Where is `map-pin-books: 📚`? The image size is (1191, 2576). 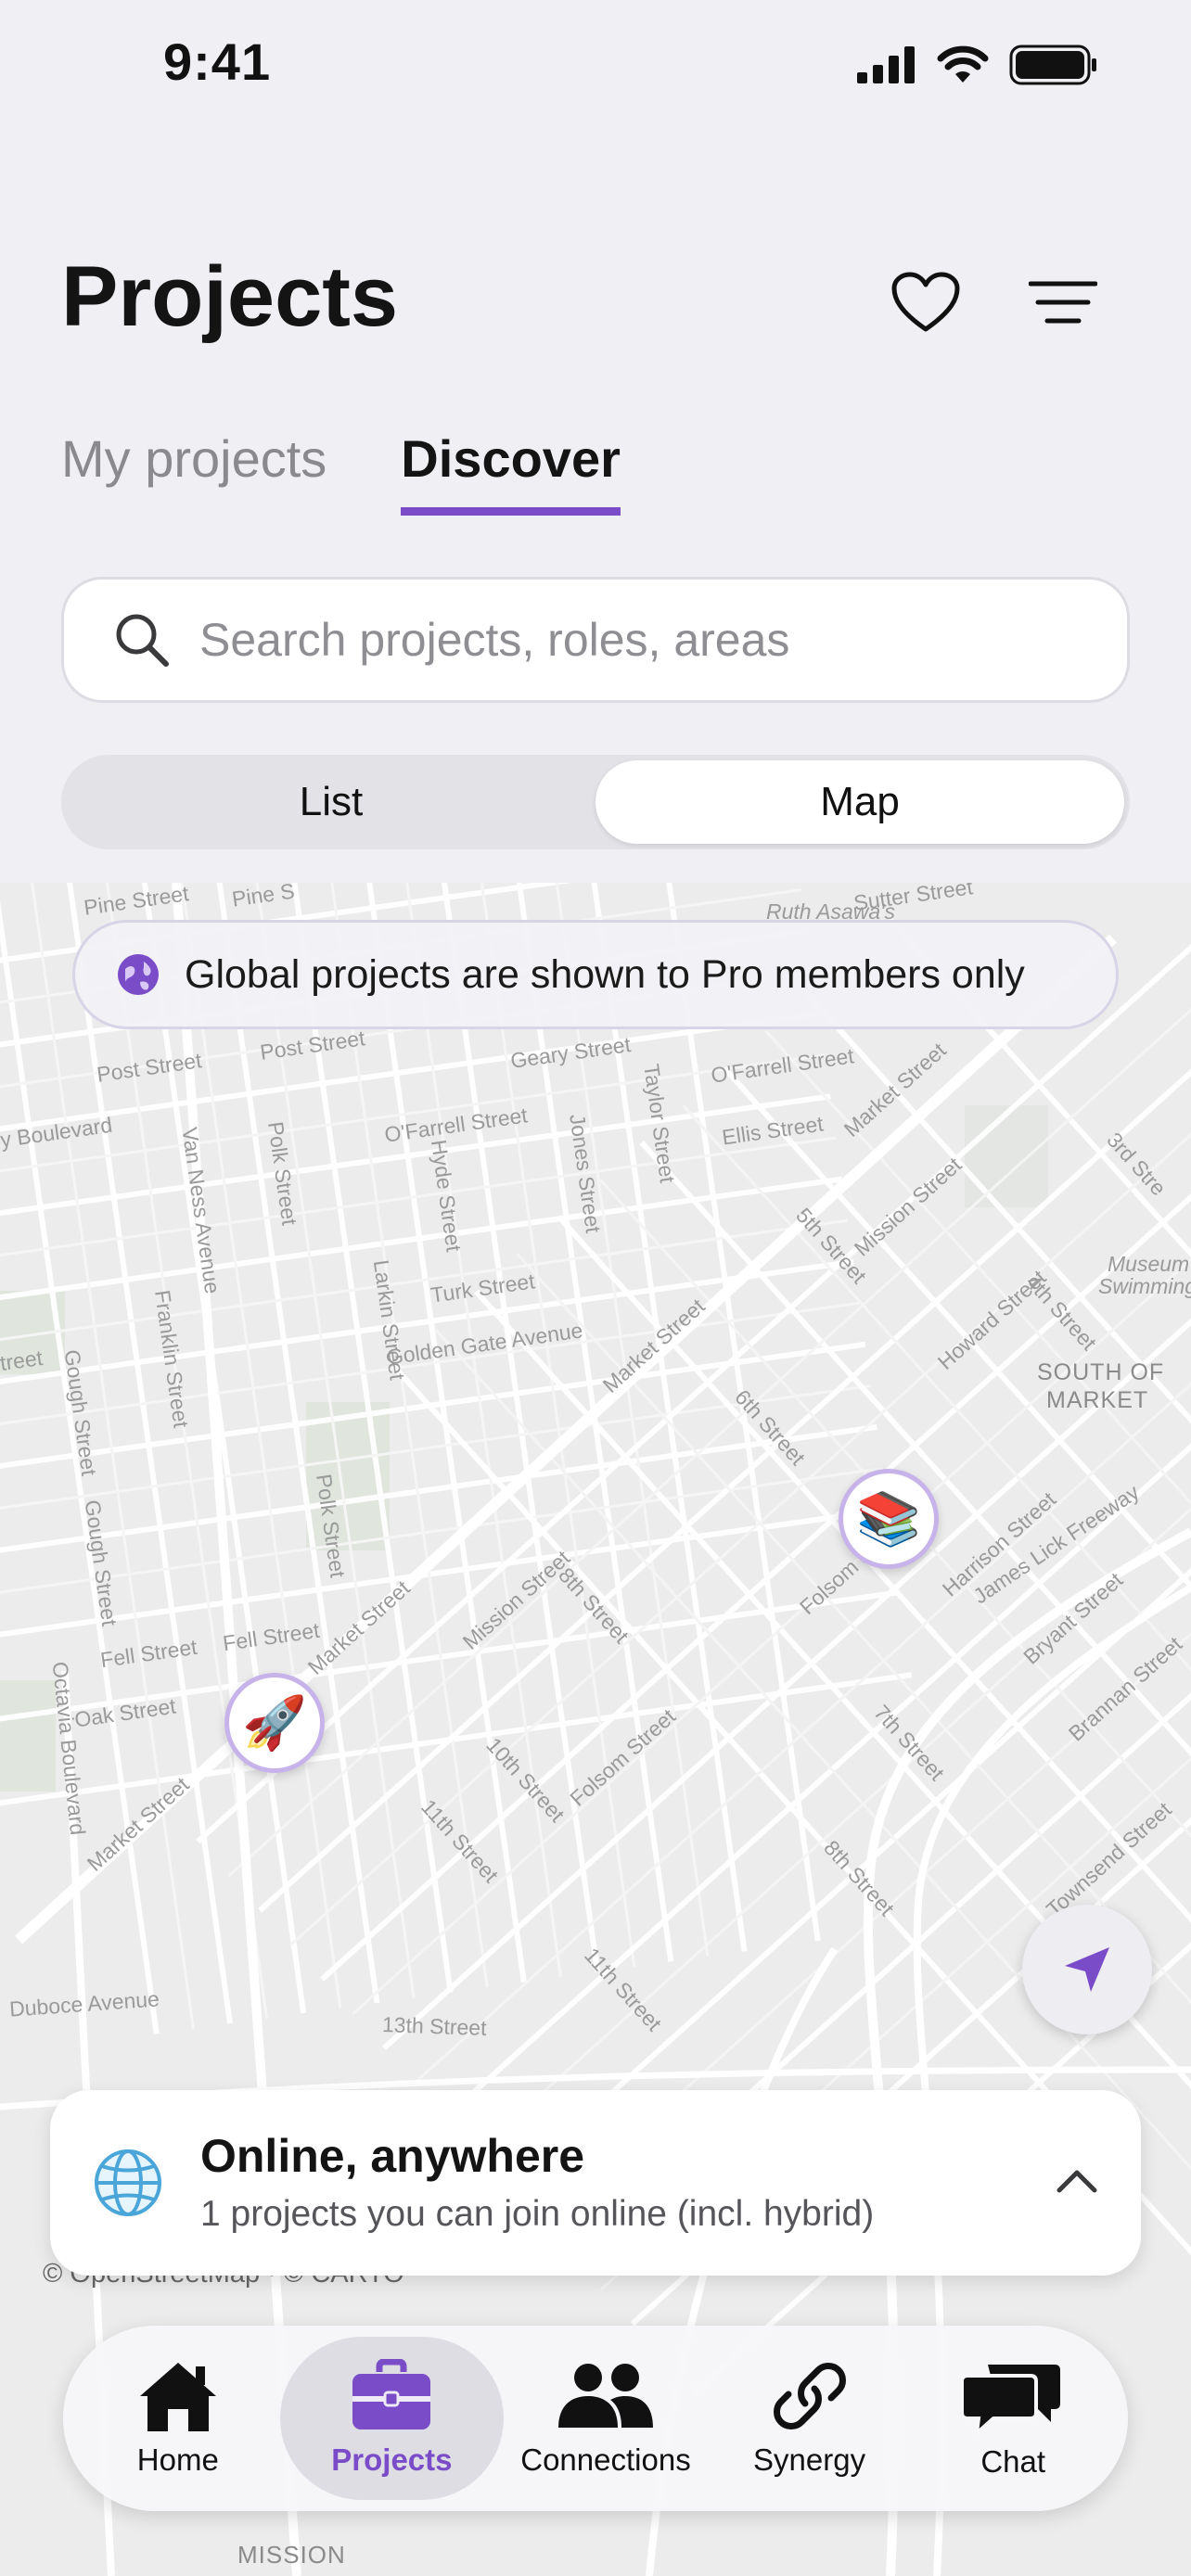 map-pin-books: 📚 is located at coordinates (889, 1519).